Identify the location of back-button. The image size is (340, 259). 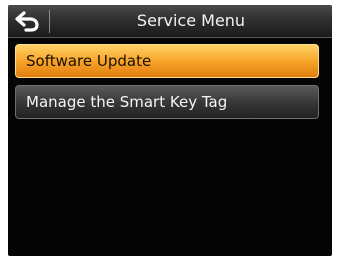
(28, 21).